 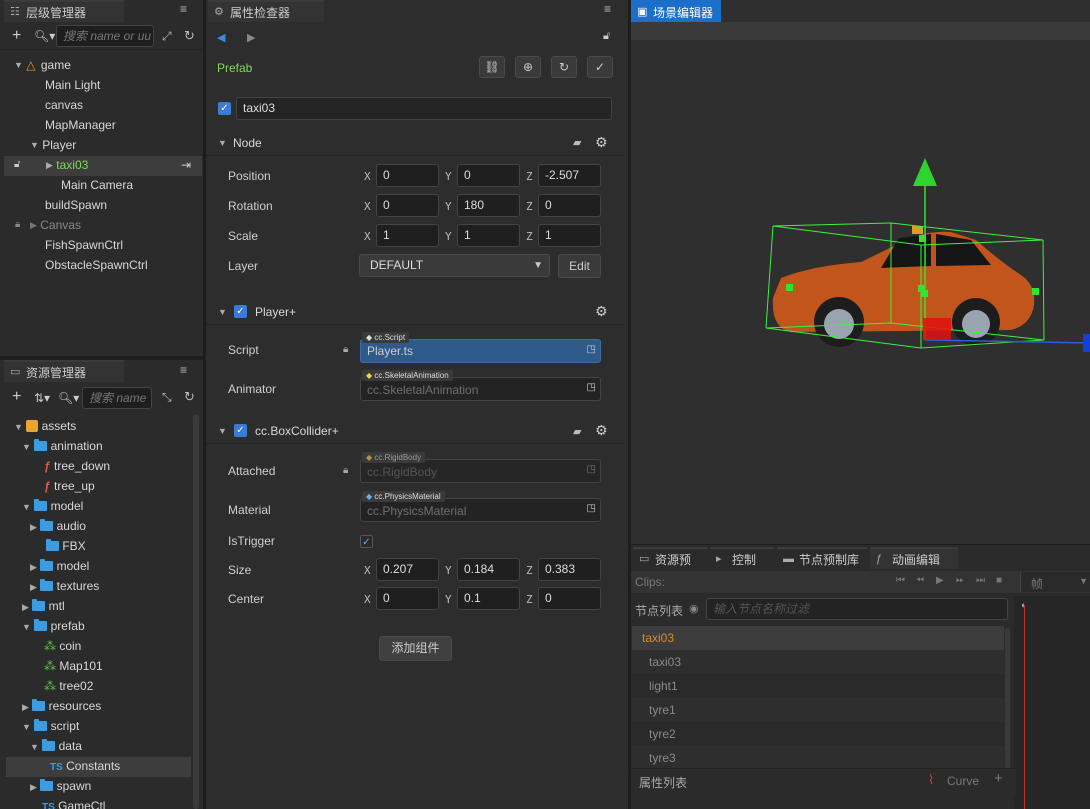 I want to click on revert-prefab-button: ↻, so click(x=564, y=67).